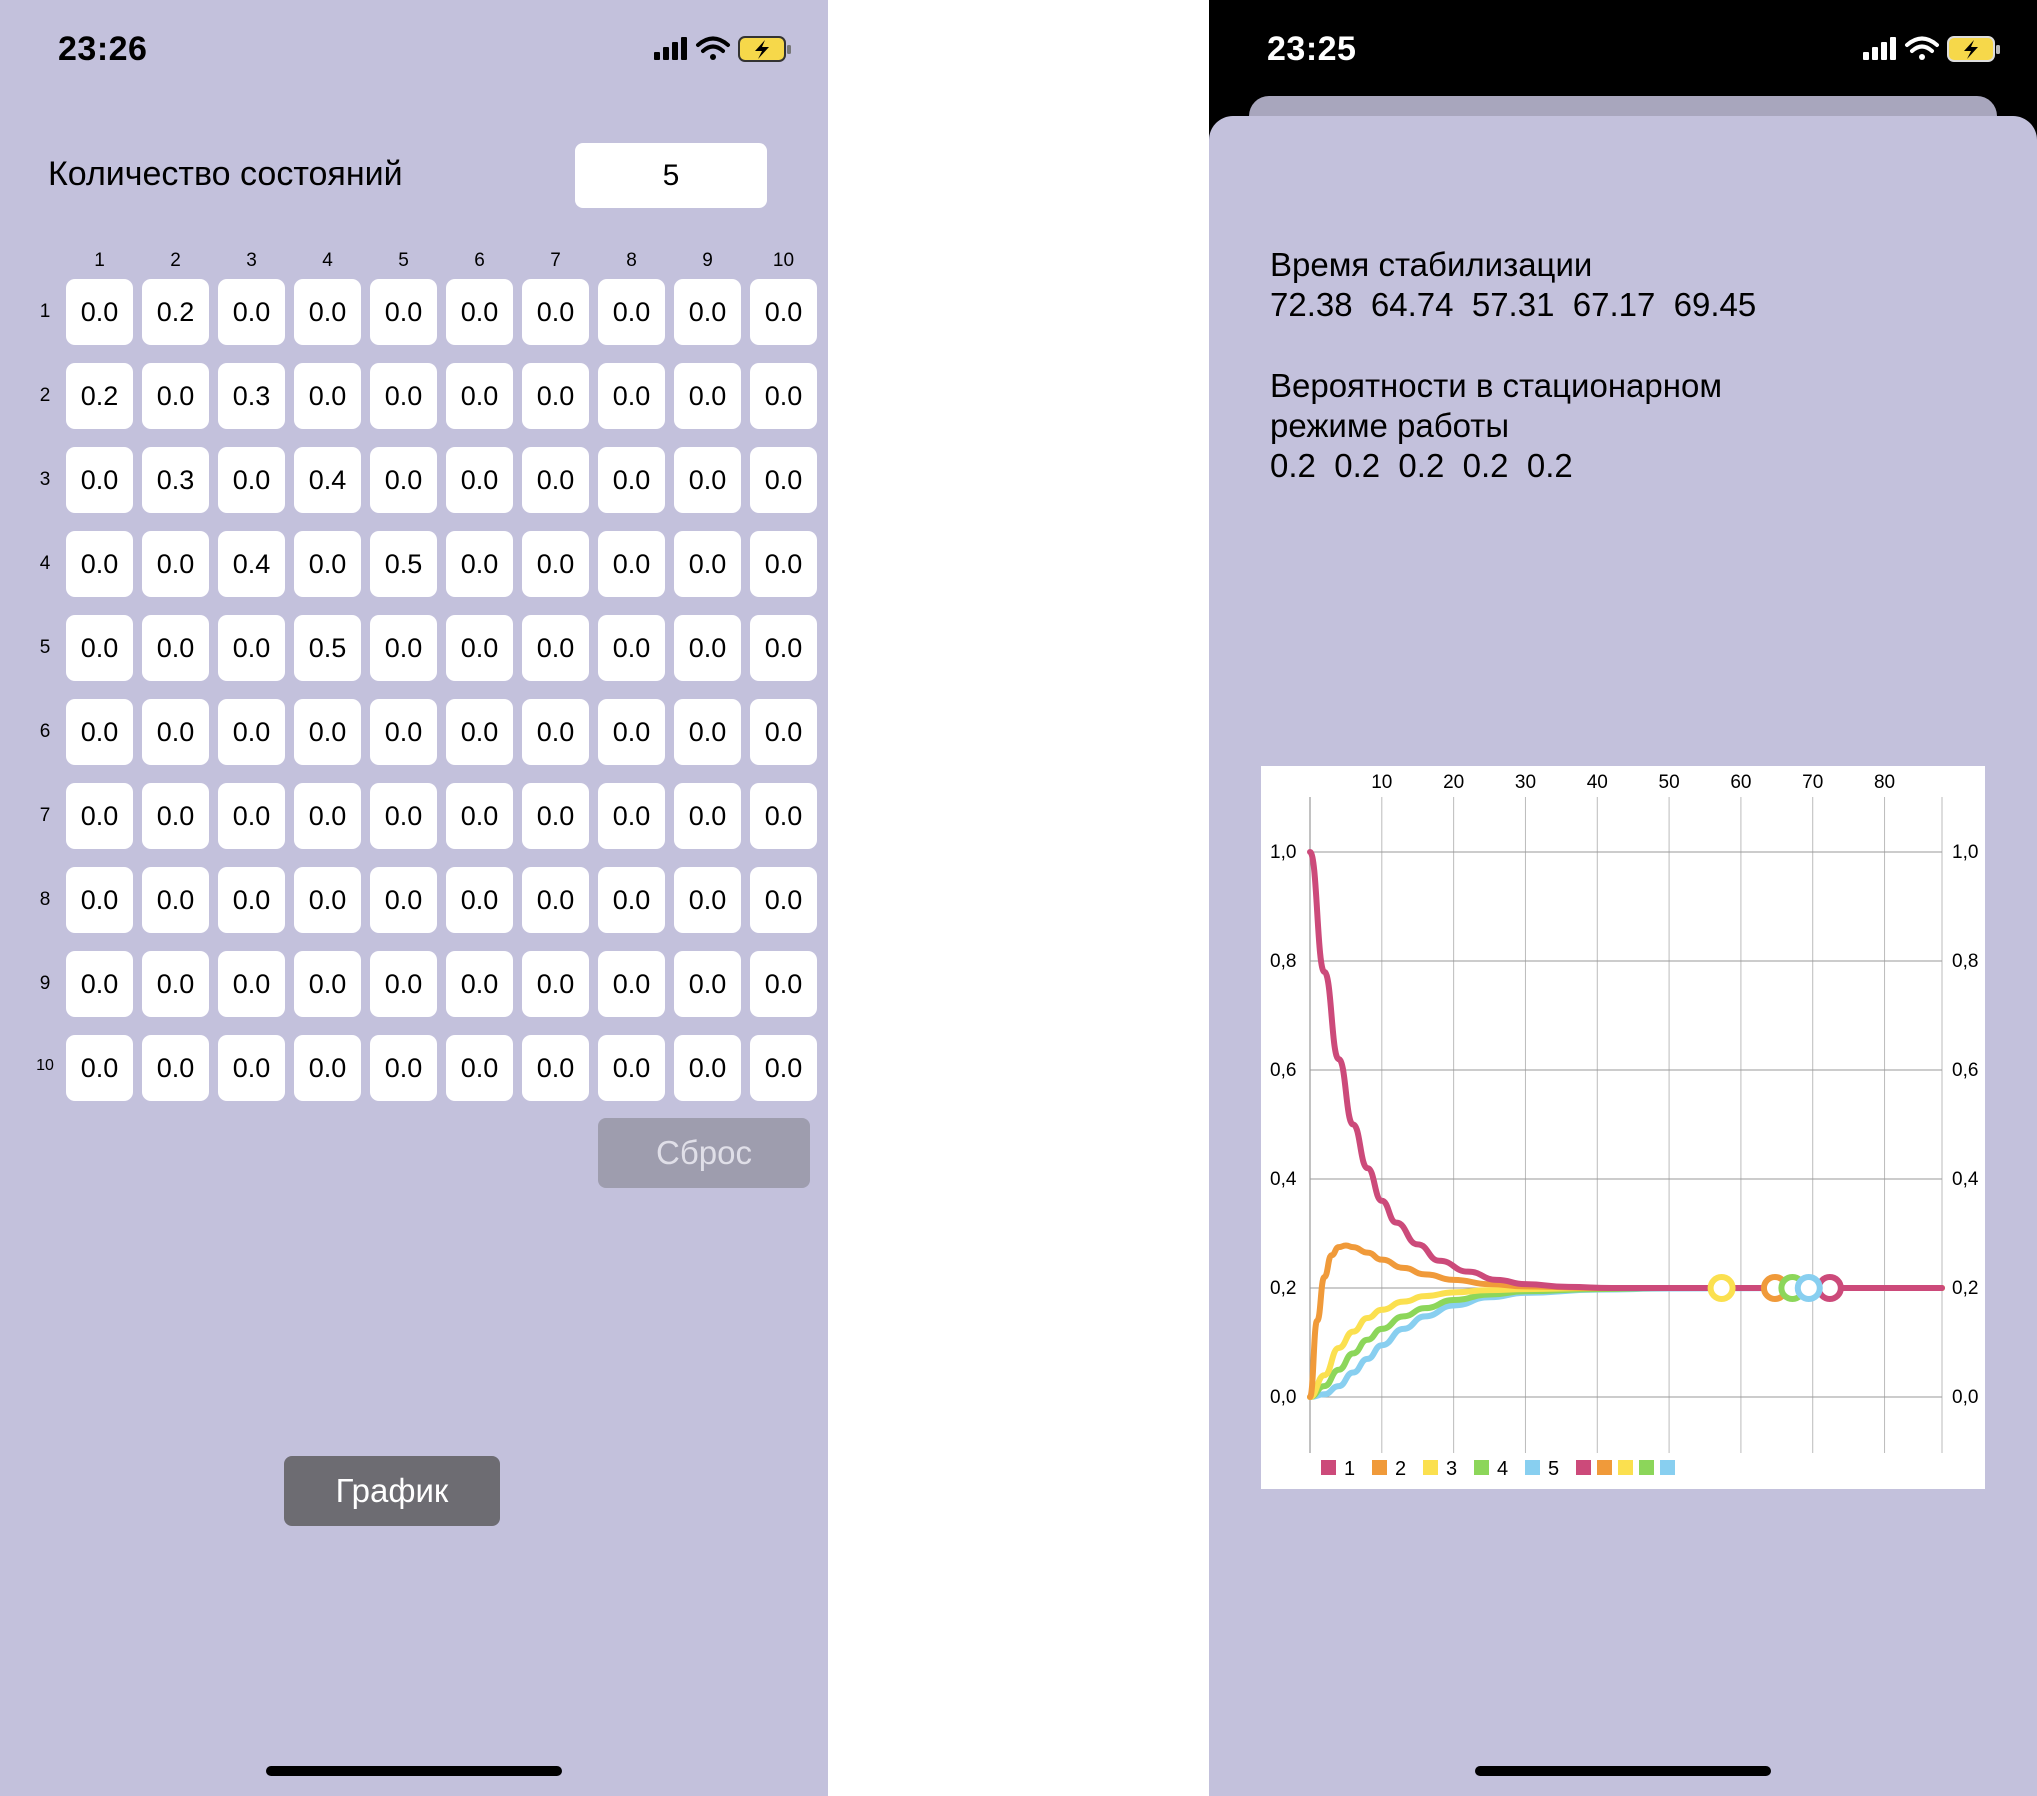 This screenshot has height=1796, width=2037. Describe the element at coordinates (671, 175) in the screenshot. I see `states-count-input` at that location.